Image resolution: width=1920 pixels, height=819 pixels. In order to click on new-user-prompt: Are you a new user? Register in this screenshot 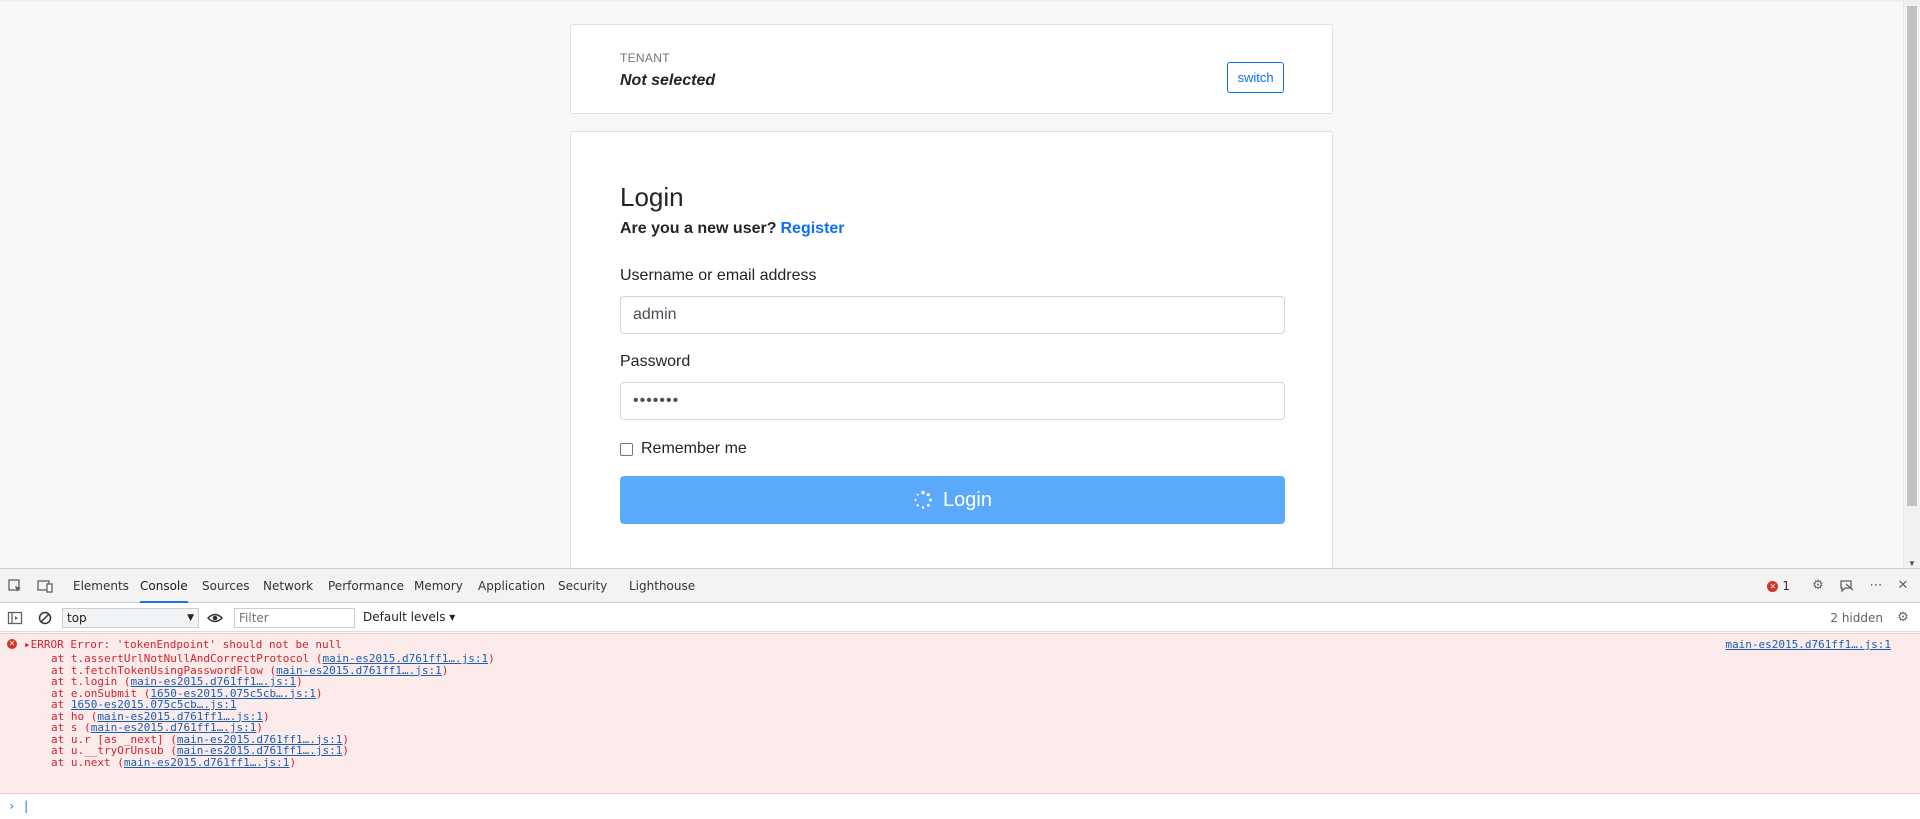, I will do `click(732, 229)`.